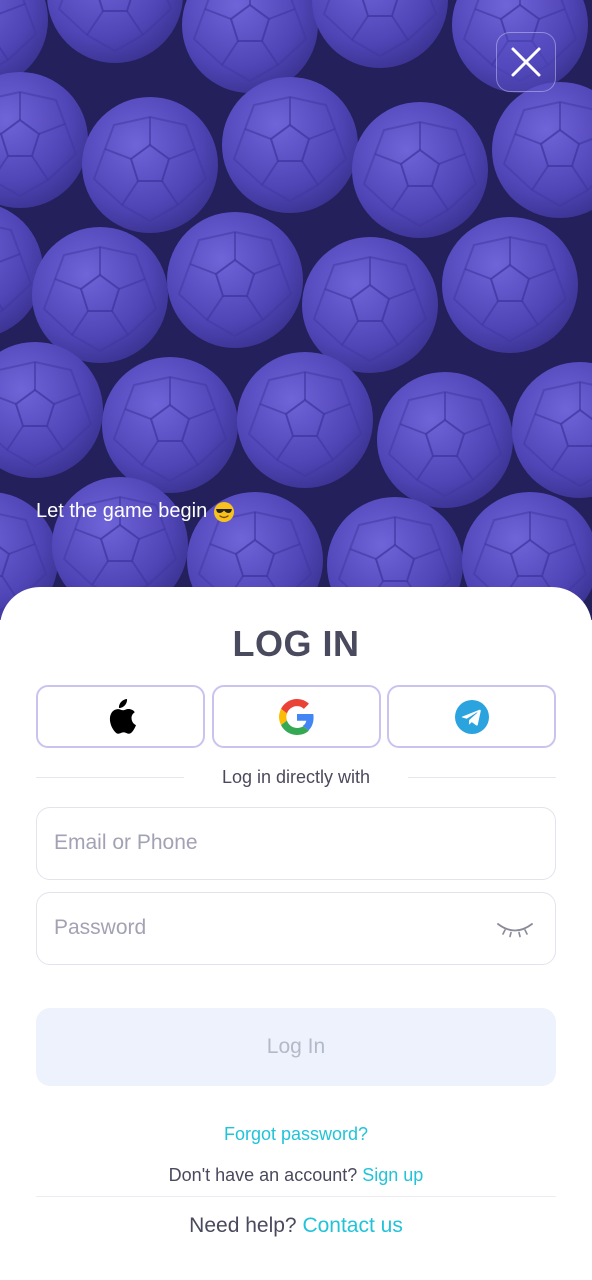 This screenshot has width=592, height=1280. What do you see at coordinates (352, 1225) in the screenshot?
I see `contact-us-link: Contact us` at bounding box center [352, 1225].